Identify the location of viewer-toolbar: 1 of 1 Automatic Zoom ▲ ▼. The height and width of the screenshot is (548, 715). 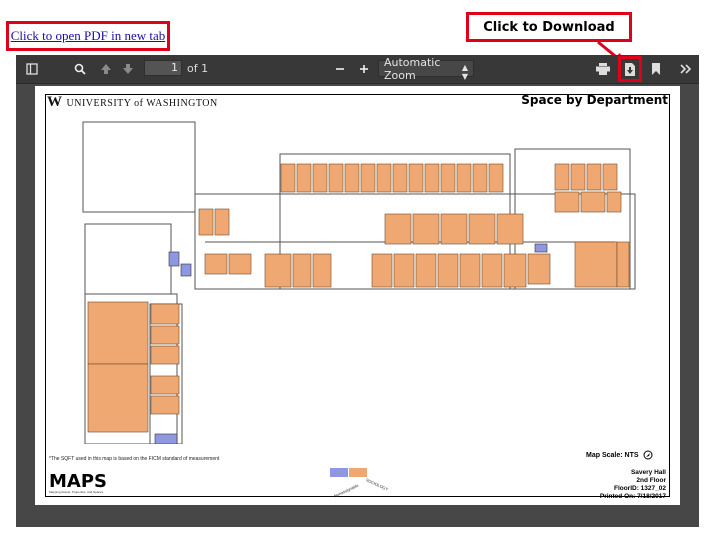
(357, 69).